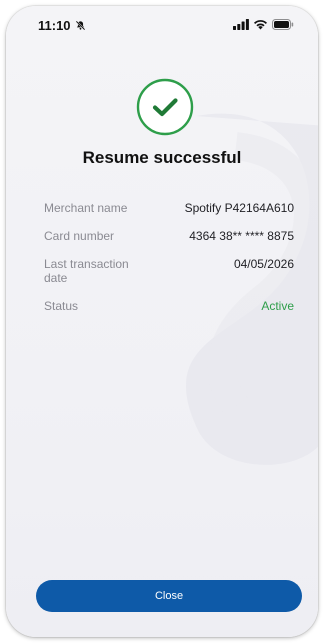  I want to click on detail-value: Spotify P42164A610, so click(239, 208).